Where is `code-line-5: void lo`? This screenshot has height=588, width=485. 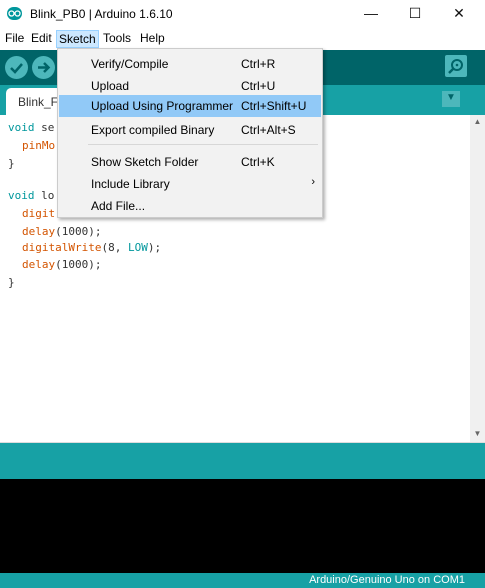
code-line-5: void lo is located at coordinates (31, 195).